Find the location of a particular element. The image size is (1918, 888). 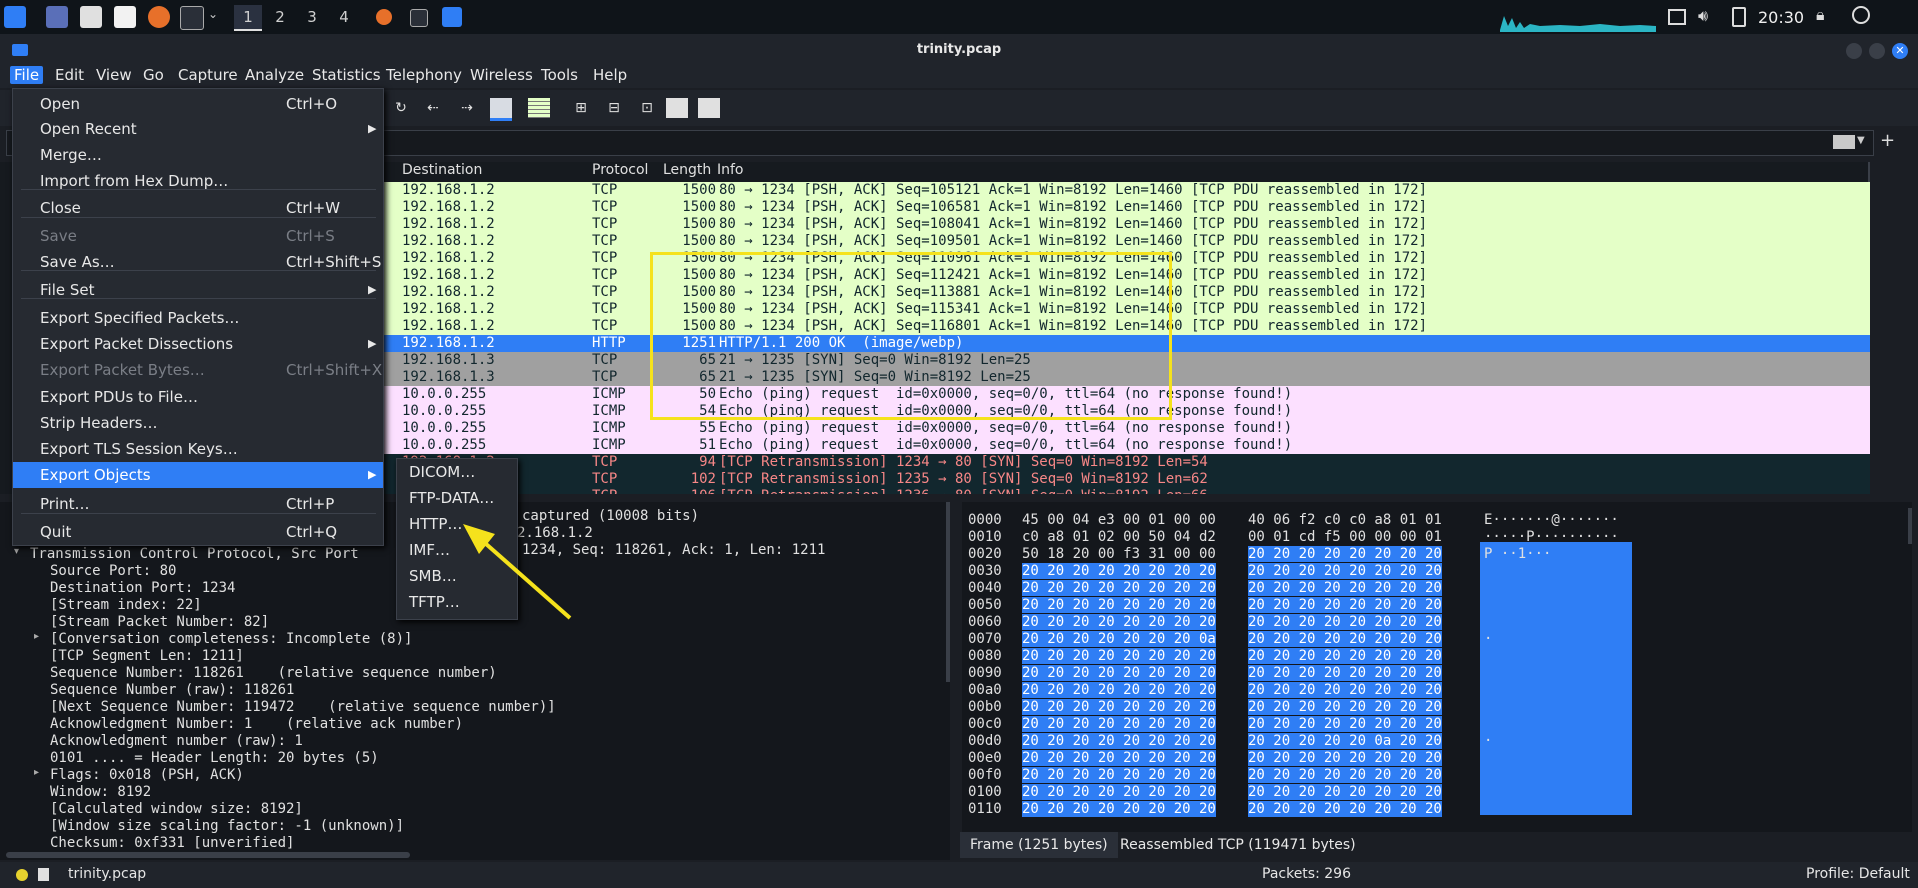

expert-info-icon is located at coordinates (22, 875).